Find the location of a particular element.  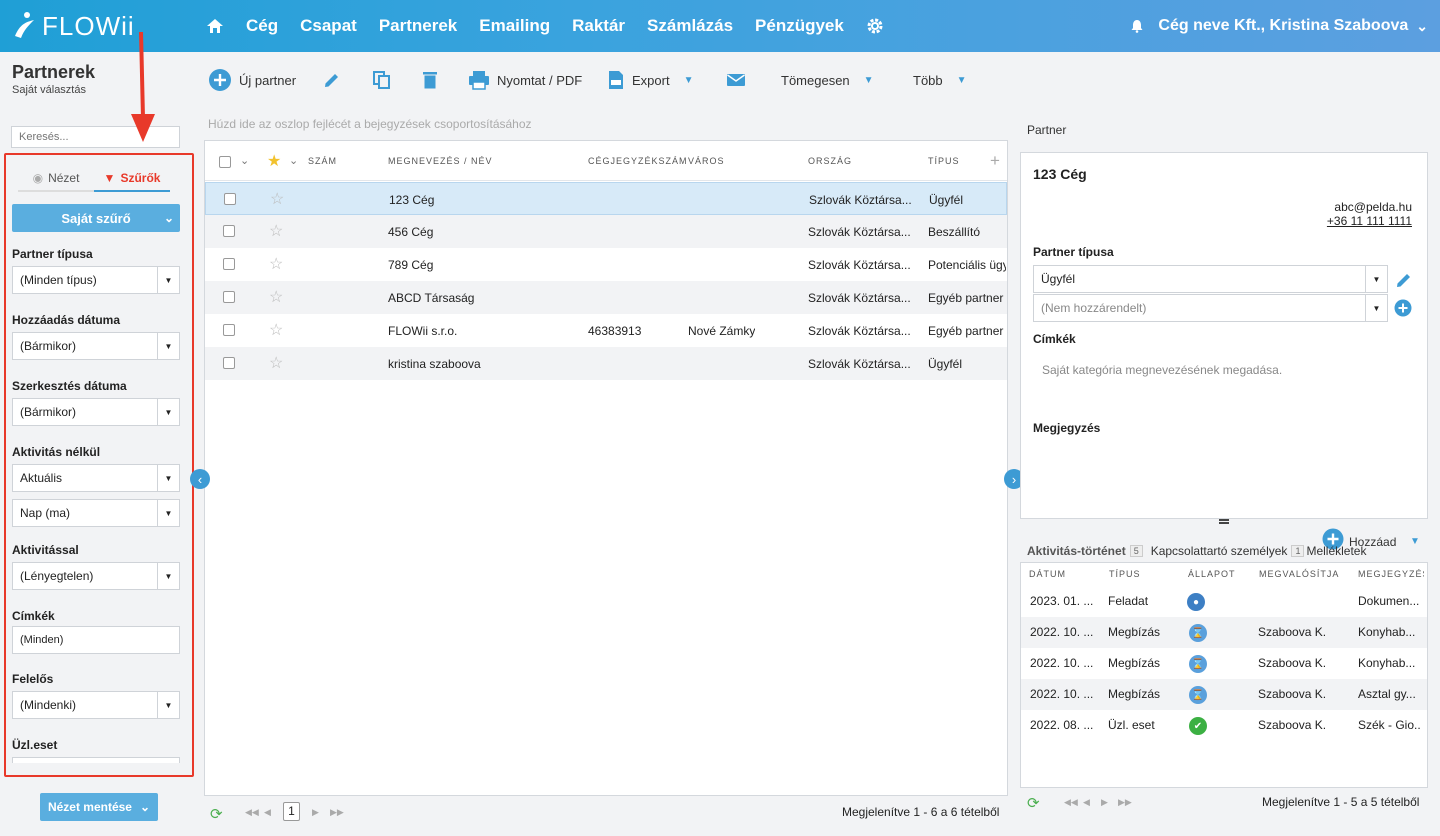

no-activity-period-select: Nap (ma) ▼ is located at coordinates (96, 513).